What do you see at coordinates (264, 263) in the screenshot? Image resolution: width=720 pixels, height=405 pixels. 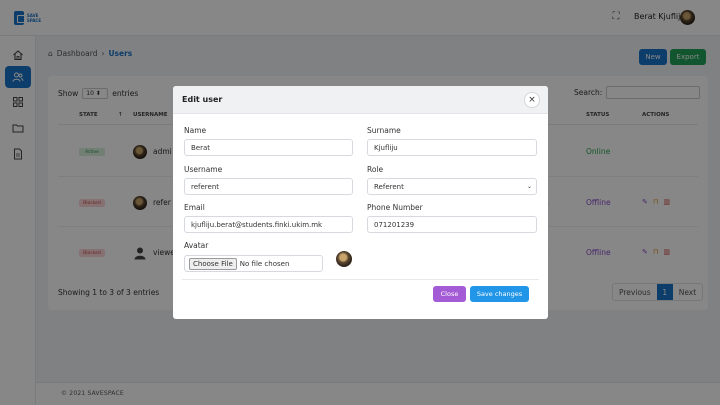 I see `file-status: No file chosen` at bounding box center [264, 263].